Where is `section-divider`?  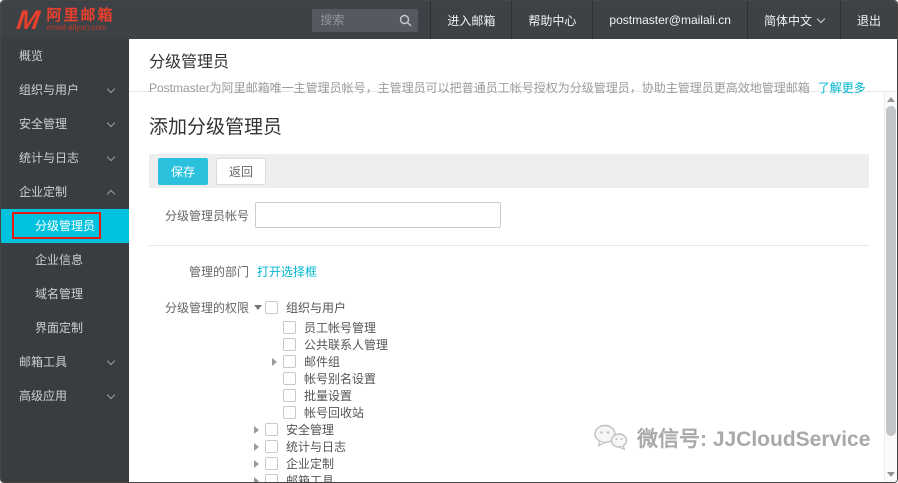 section-divider is located at coordinates (509, 245).